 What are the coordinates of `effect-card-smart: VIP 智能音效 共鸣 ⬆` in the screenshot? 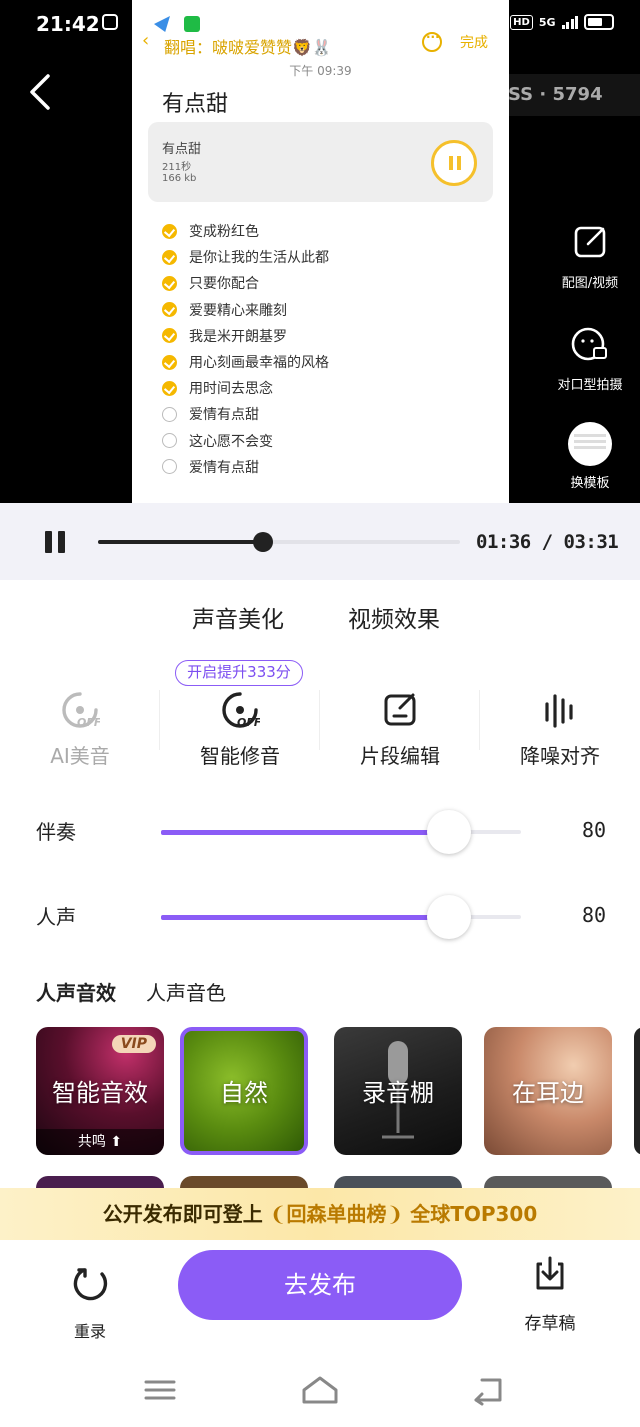 It's located at (100, 1091).